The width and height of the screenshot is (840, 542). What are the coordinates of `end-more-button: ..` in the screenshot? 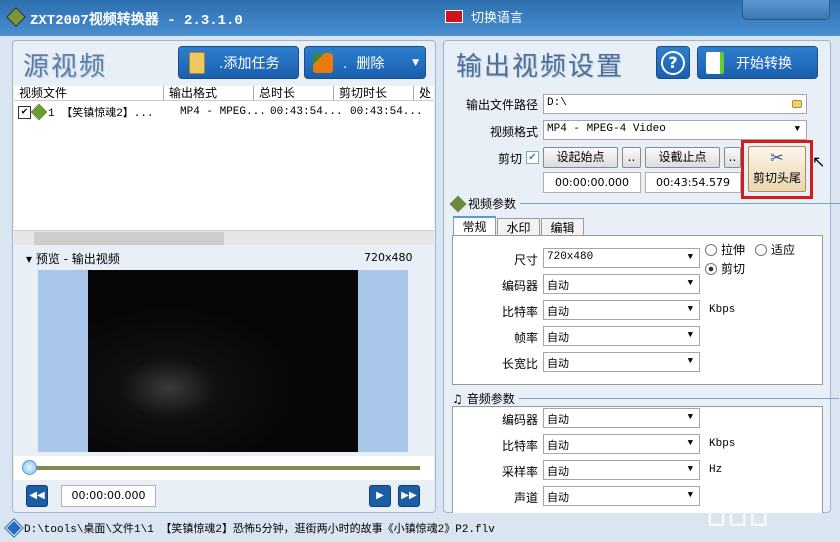 It's located at (732, 157).